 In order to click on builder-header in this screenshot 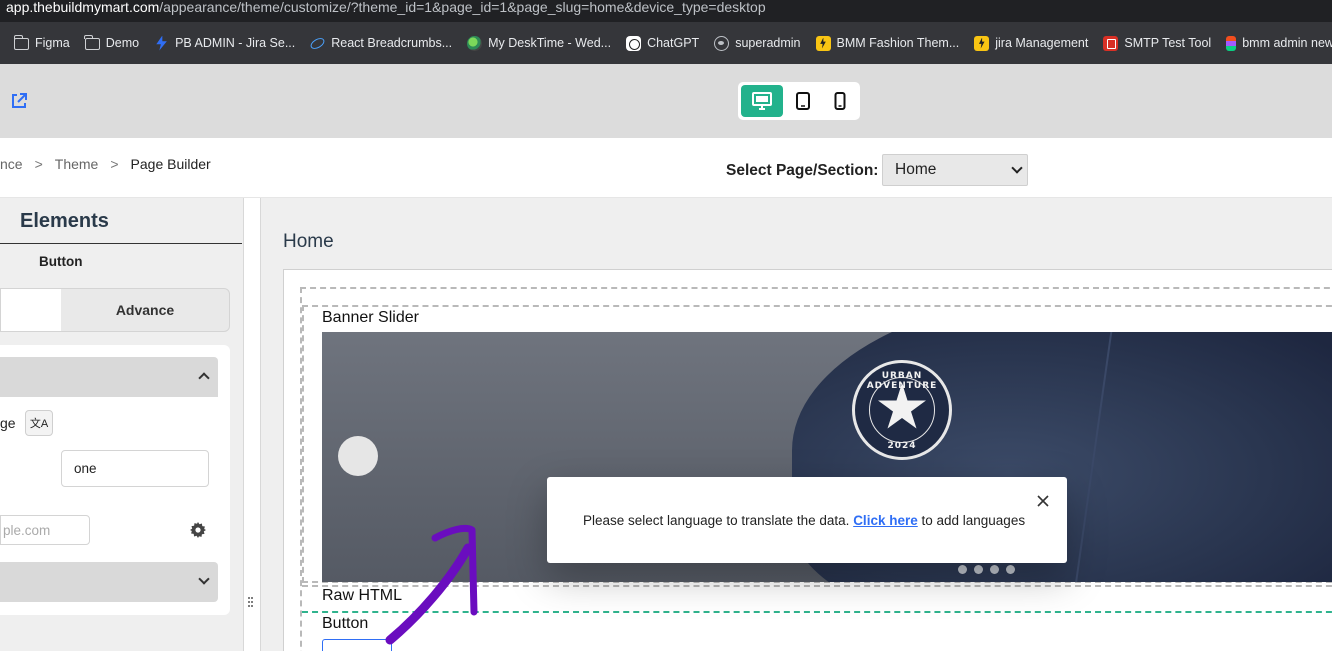, I will do `click(666, 101)`.